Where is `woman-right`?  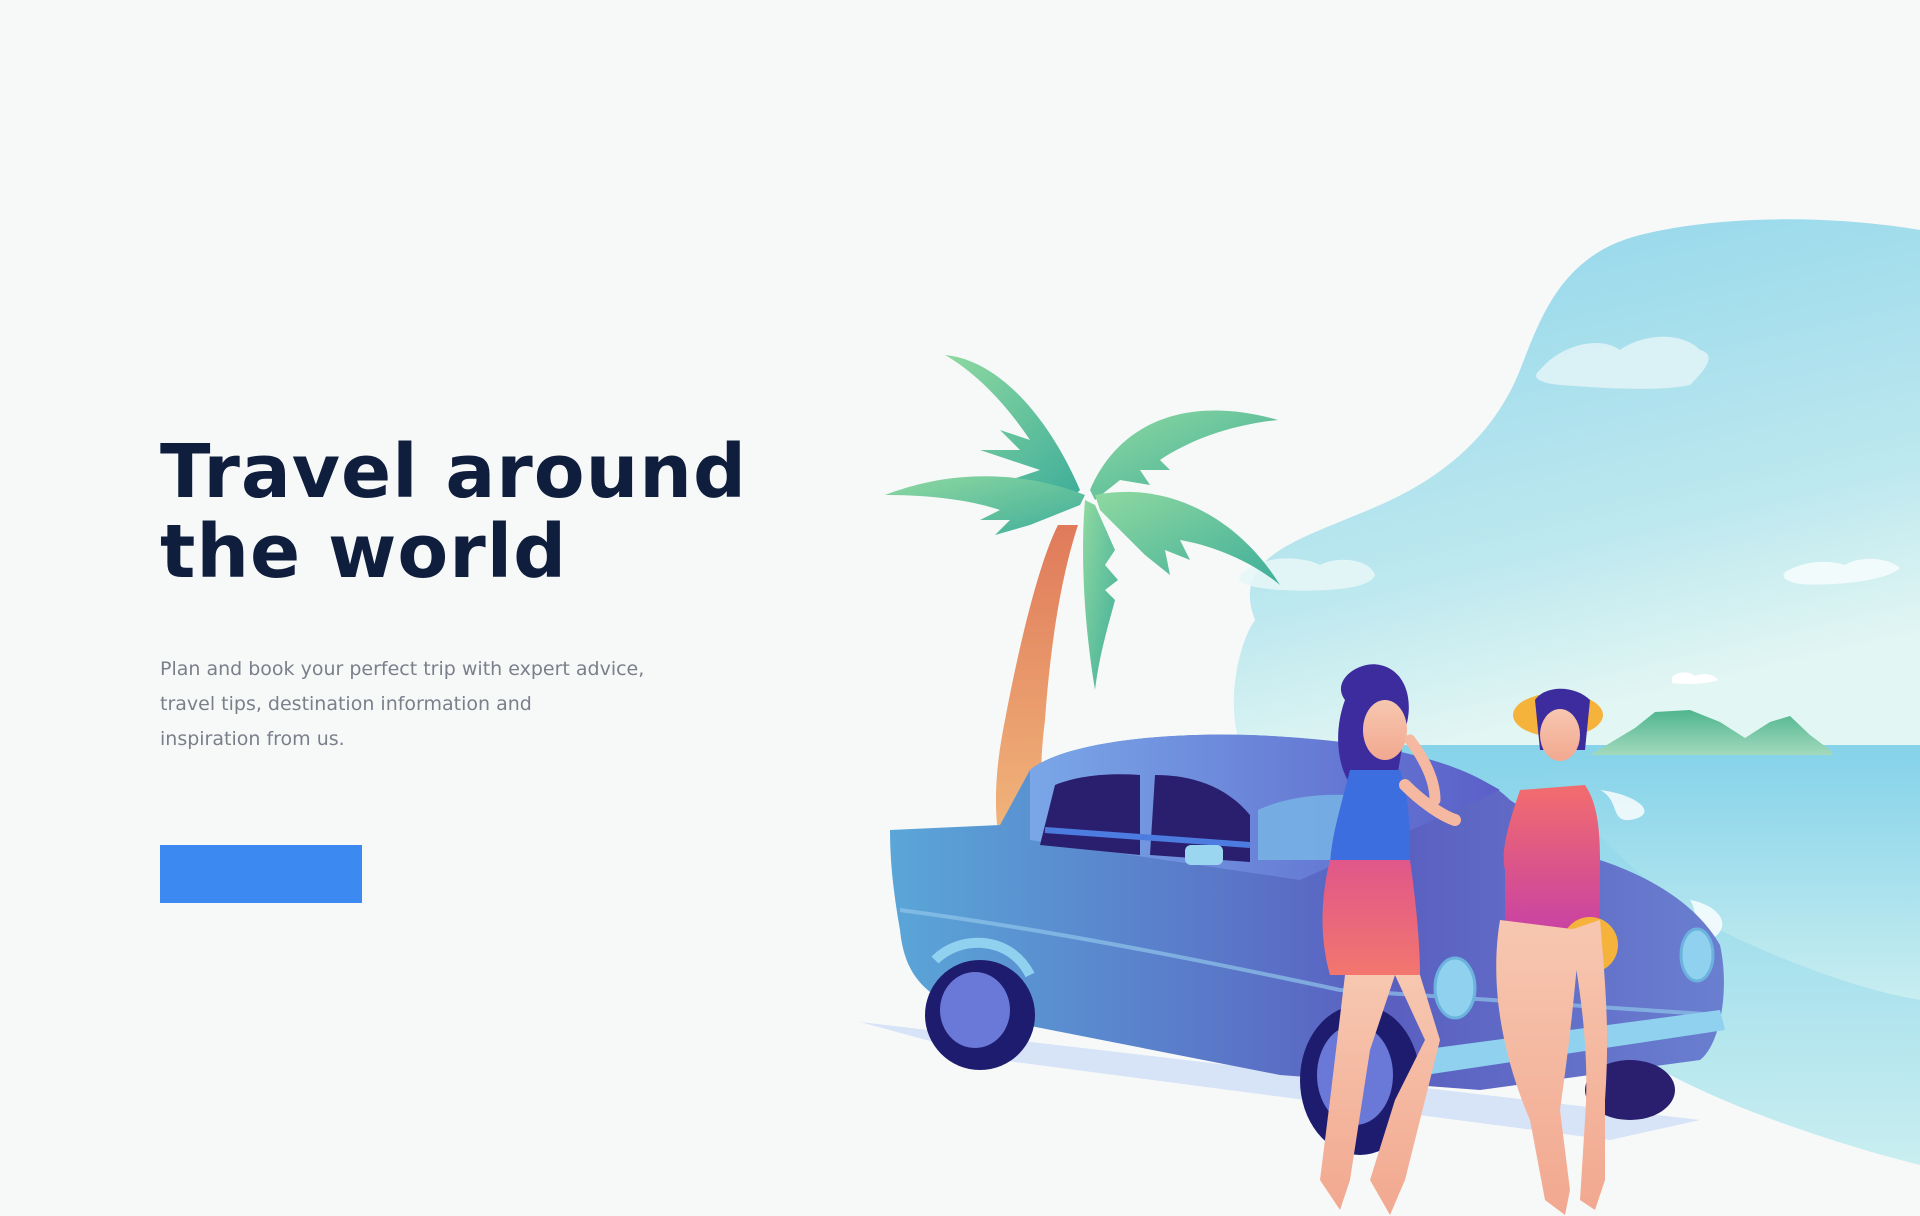 woman-right is located at coordinates (1557, 951).